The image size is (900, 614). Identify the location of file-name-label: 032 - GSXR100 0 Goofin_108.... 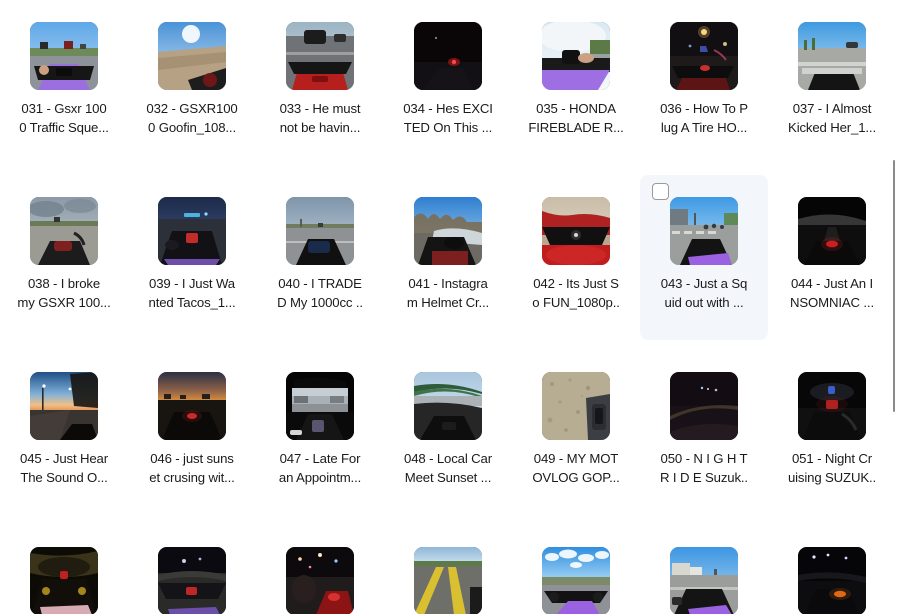
(192, 118).